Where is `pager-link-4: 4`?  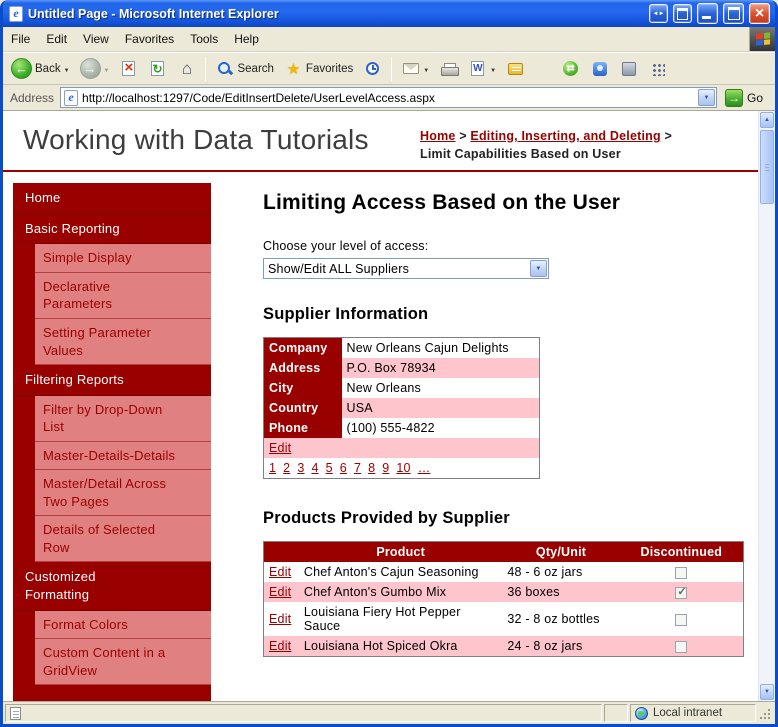
pager-link-4: 4 is located at coordinates (314, 468).